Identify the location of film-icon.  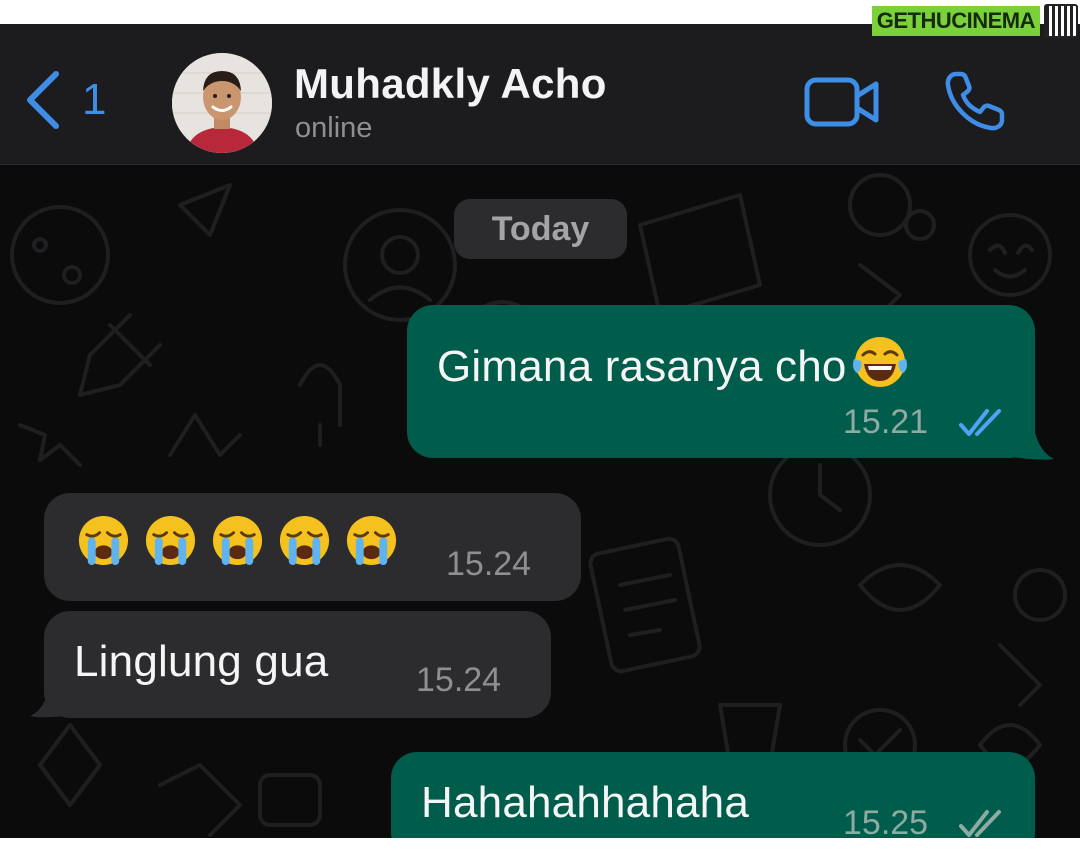
(1061, 21).